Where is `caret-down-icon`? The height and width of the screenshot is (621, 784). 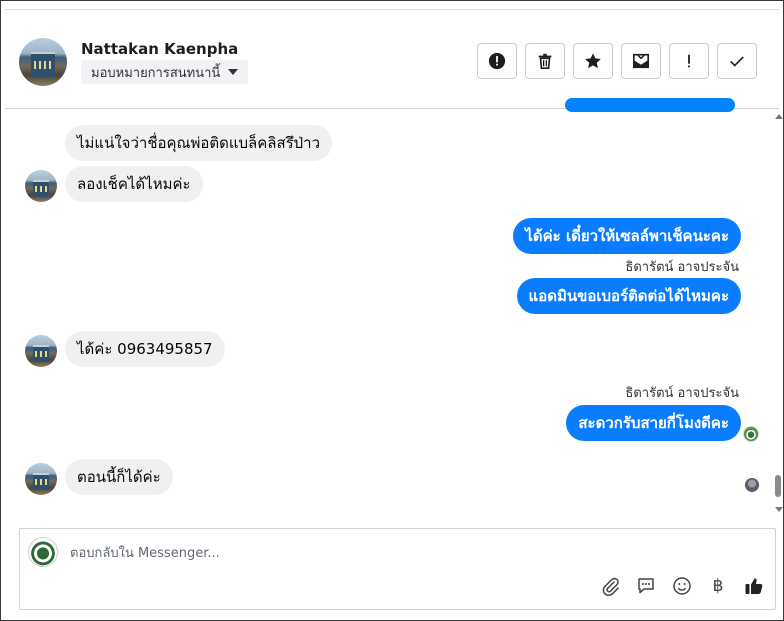
caret-down-icon is located at coordinates (233, 72).